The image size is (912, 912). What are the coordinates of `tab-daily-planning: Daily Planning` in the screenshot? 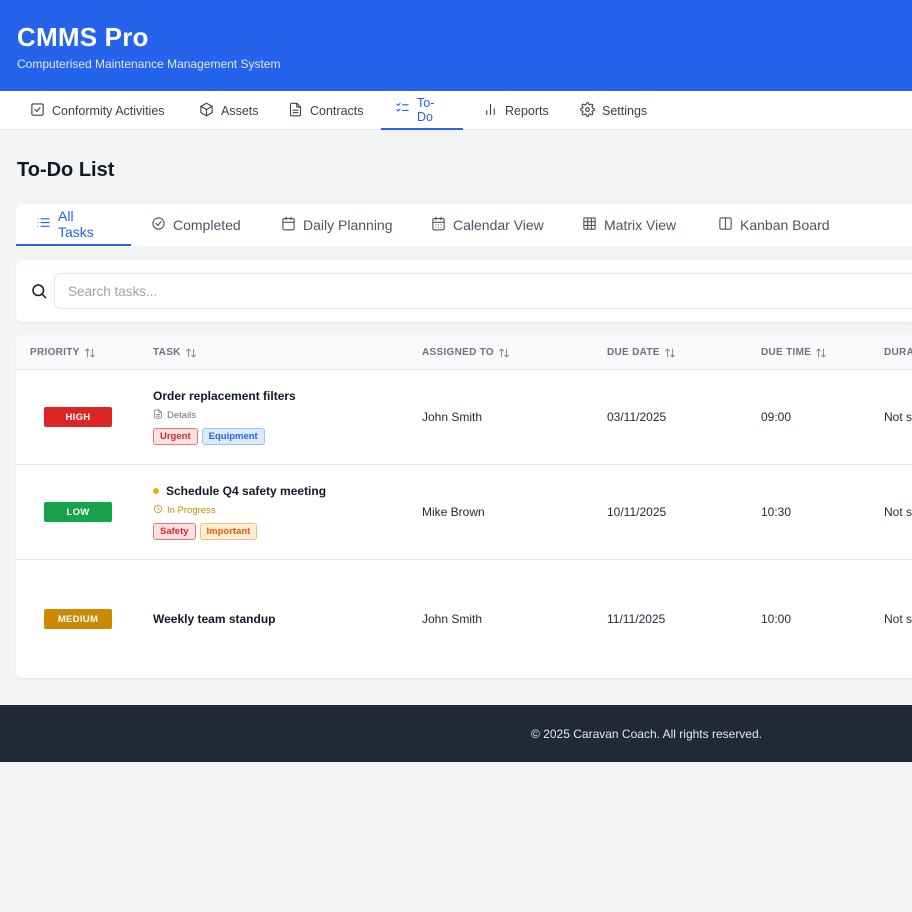 It's located at (337, 225).